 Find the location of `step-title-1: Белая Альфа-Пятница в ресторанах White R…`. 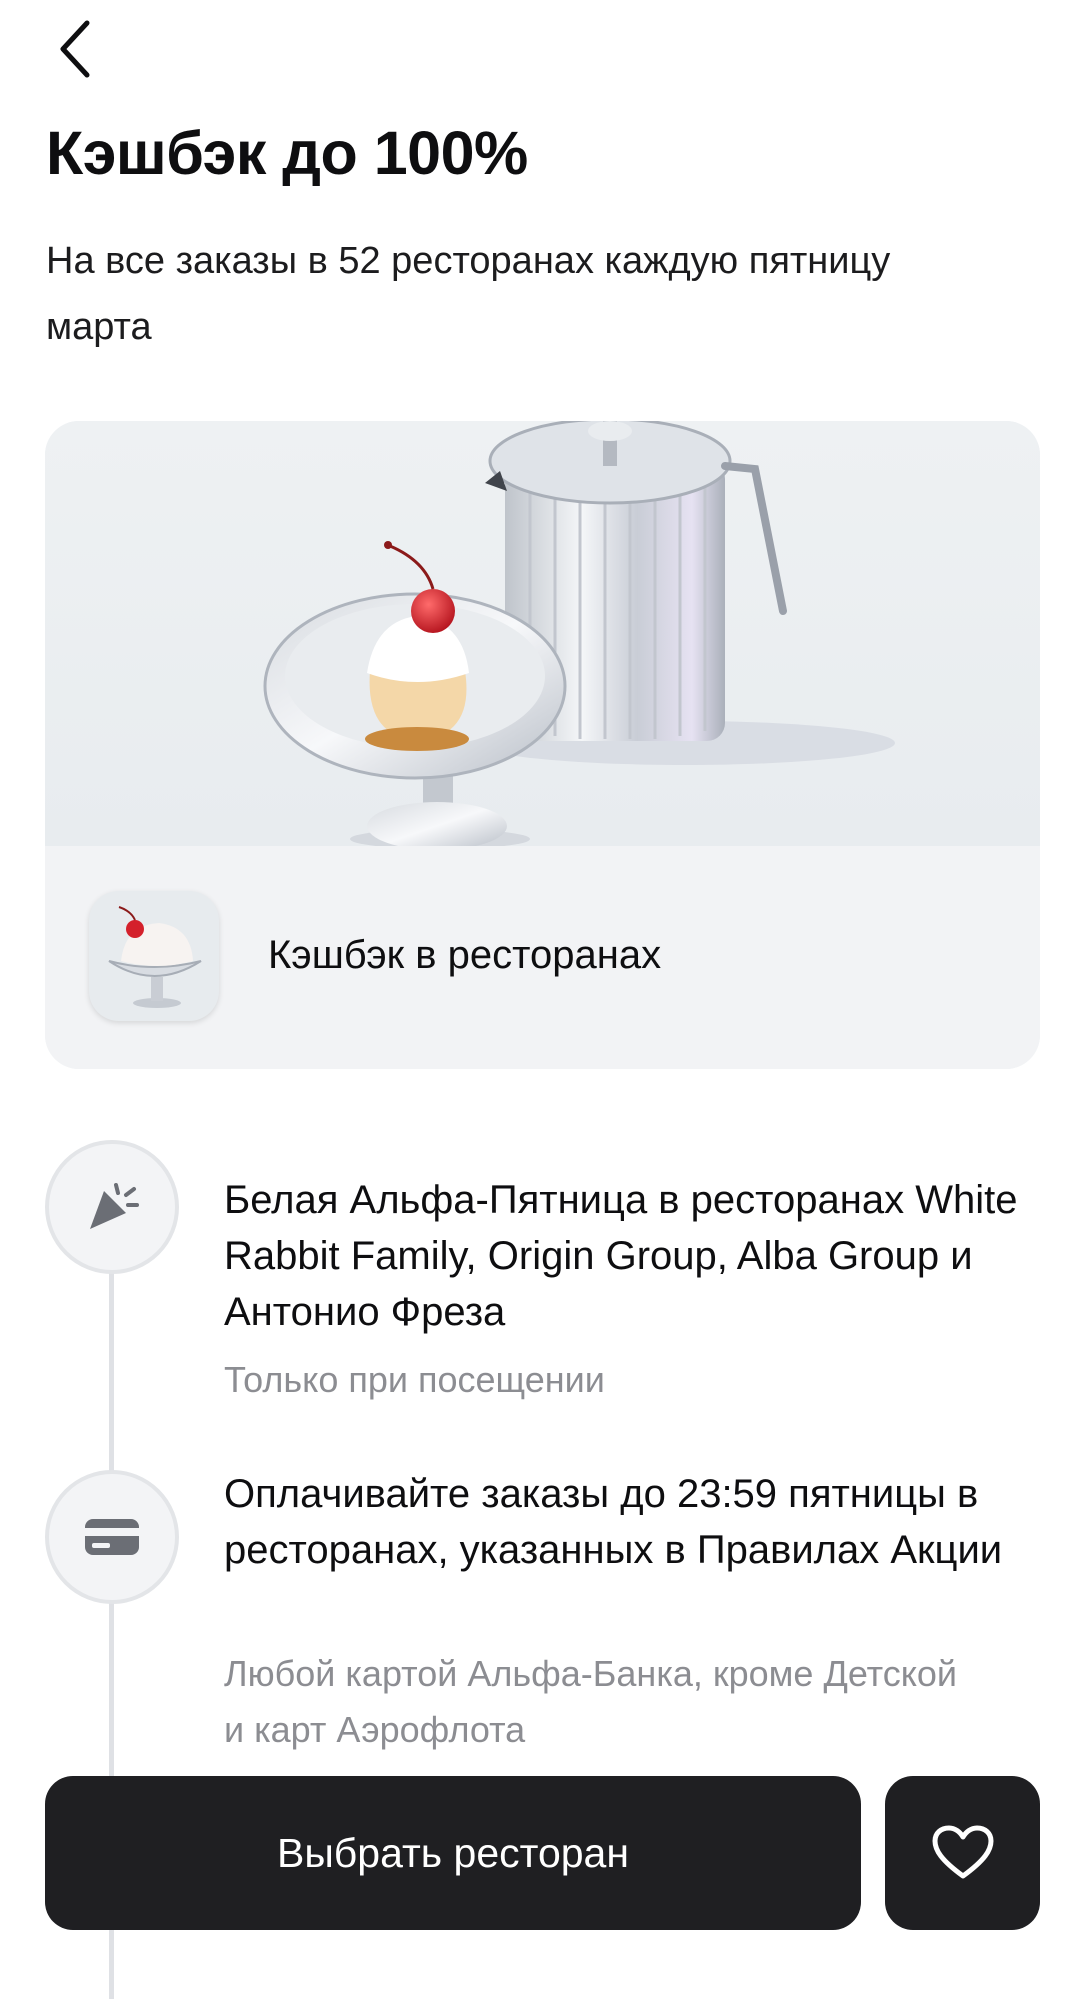

step-title-1: Белая Альфа-Пятница в ресторанах White R… is located at coordinates (621, 1256).